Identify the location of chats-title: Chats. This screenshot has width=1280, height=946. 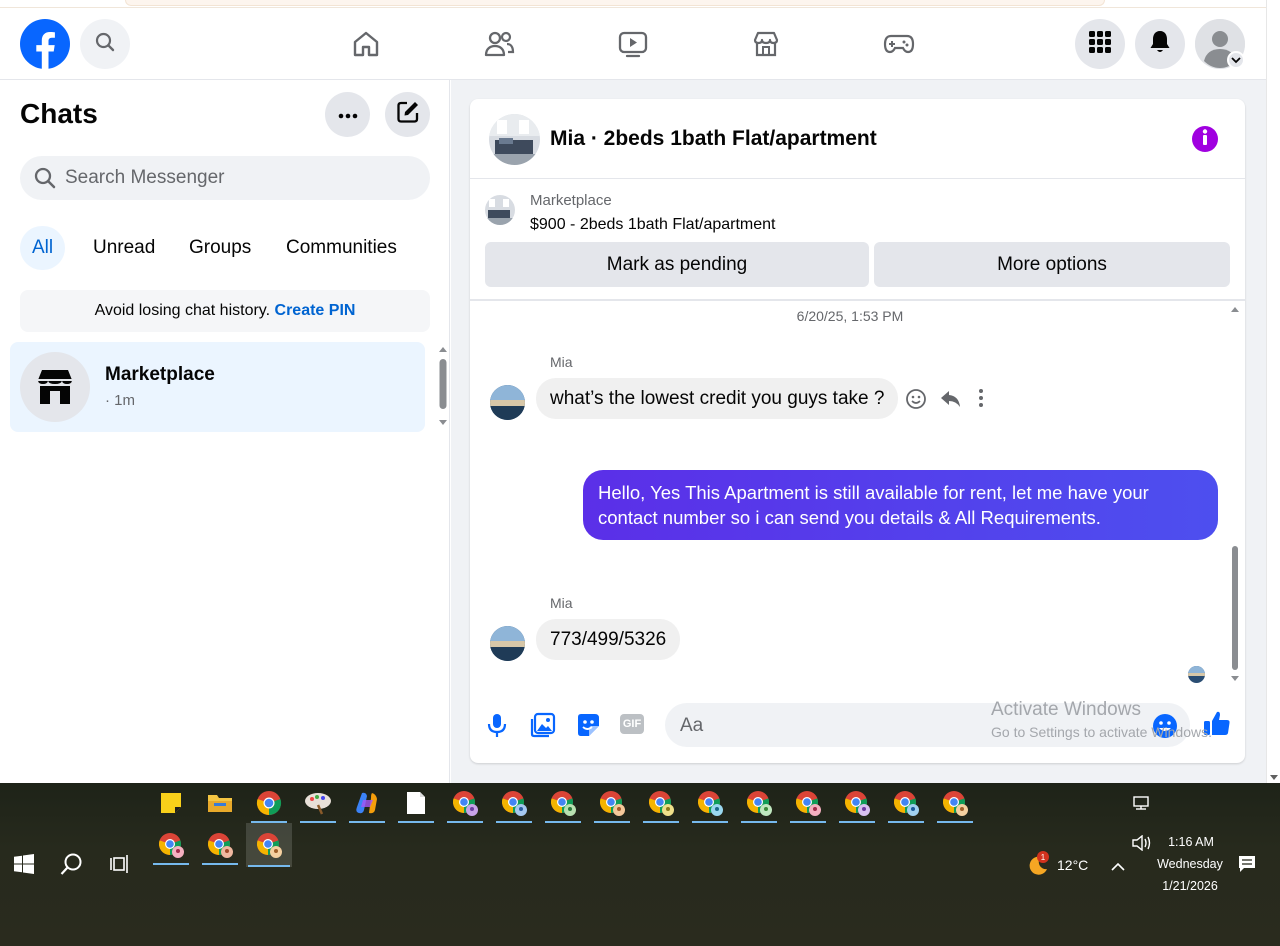
(59, 113).